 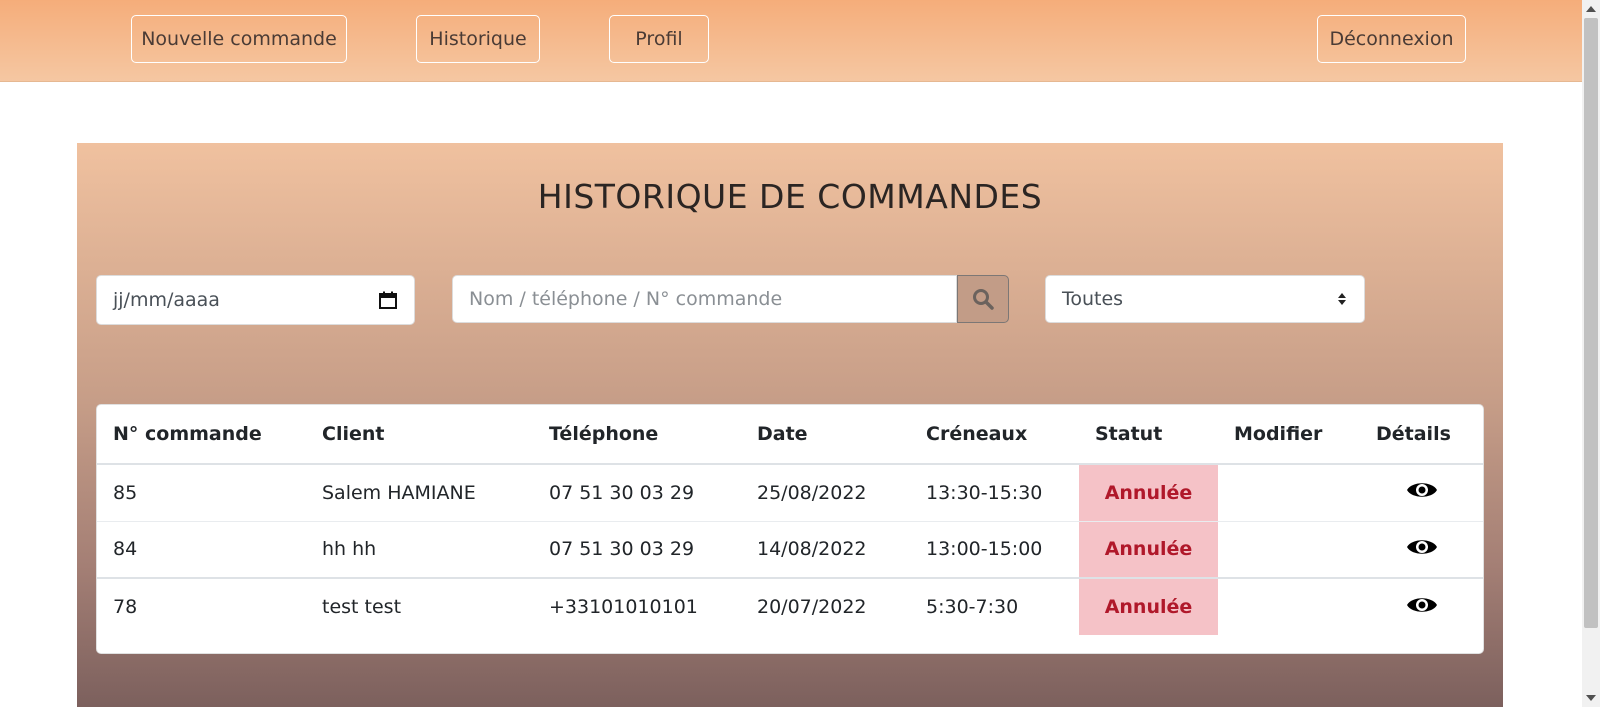 I want to click on order-number: 84, so click(x=201, y=549).